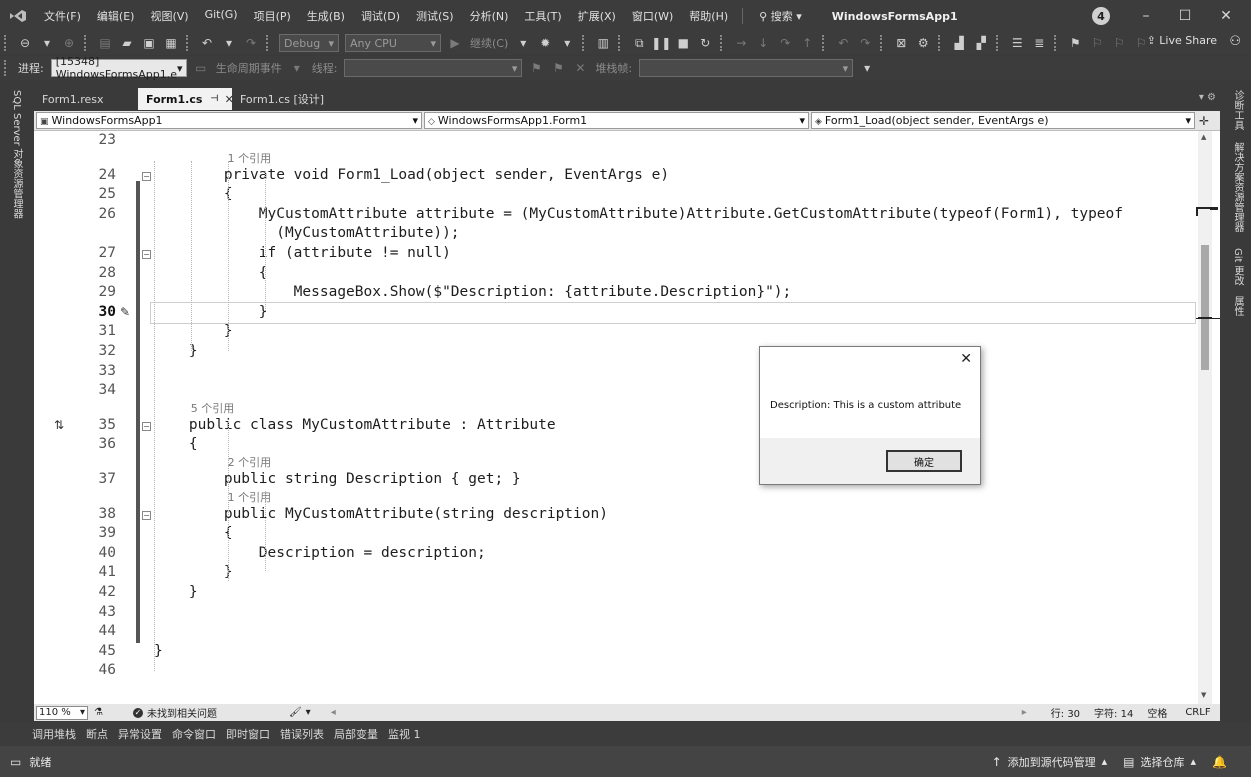 The width and height of the screenshot is (1251, 777). What do you see at coordinates (616, 481) in the screenshot?
I see `code-line: 37 public string Description { get; }` at bounding box center [616, 481].